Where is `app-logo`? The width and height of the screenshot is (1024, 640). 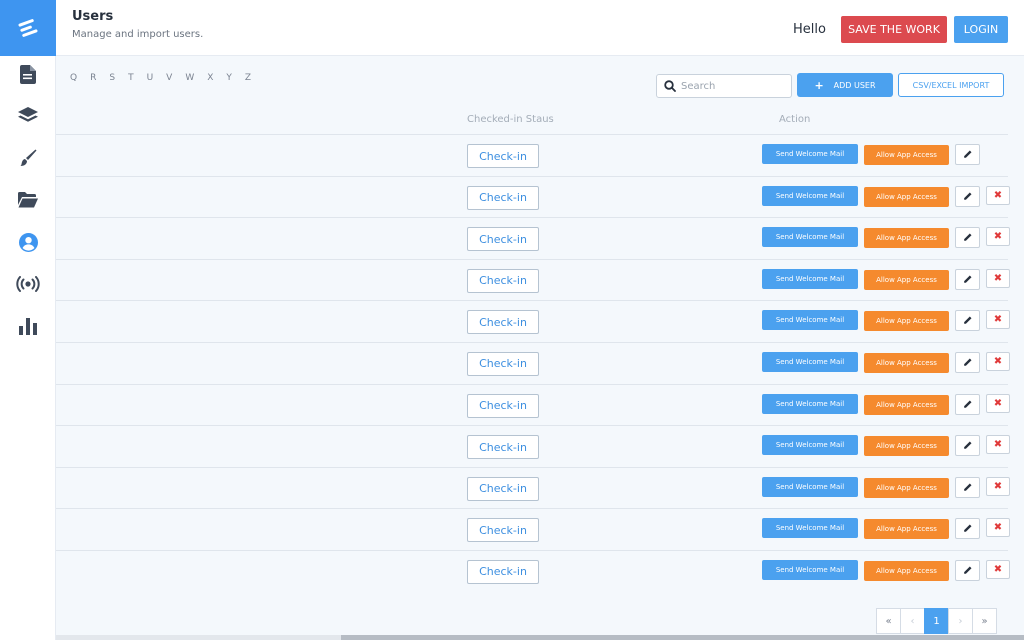
app-logo is located at coordinates (28, 28).